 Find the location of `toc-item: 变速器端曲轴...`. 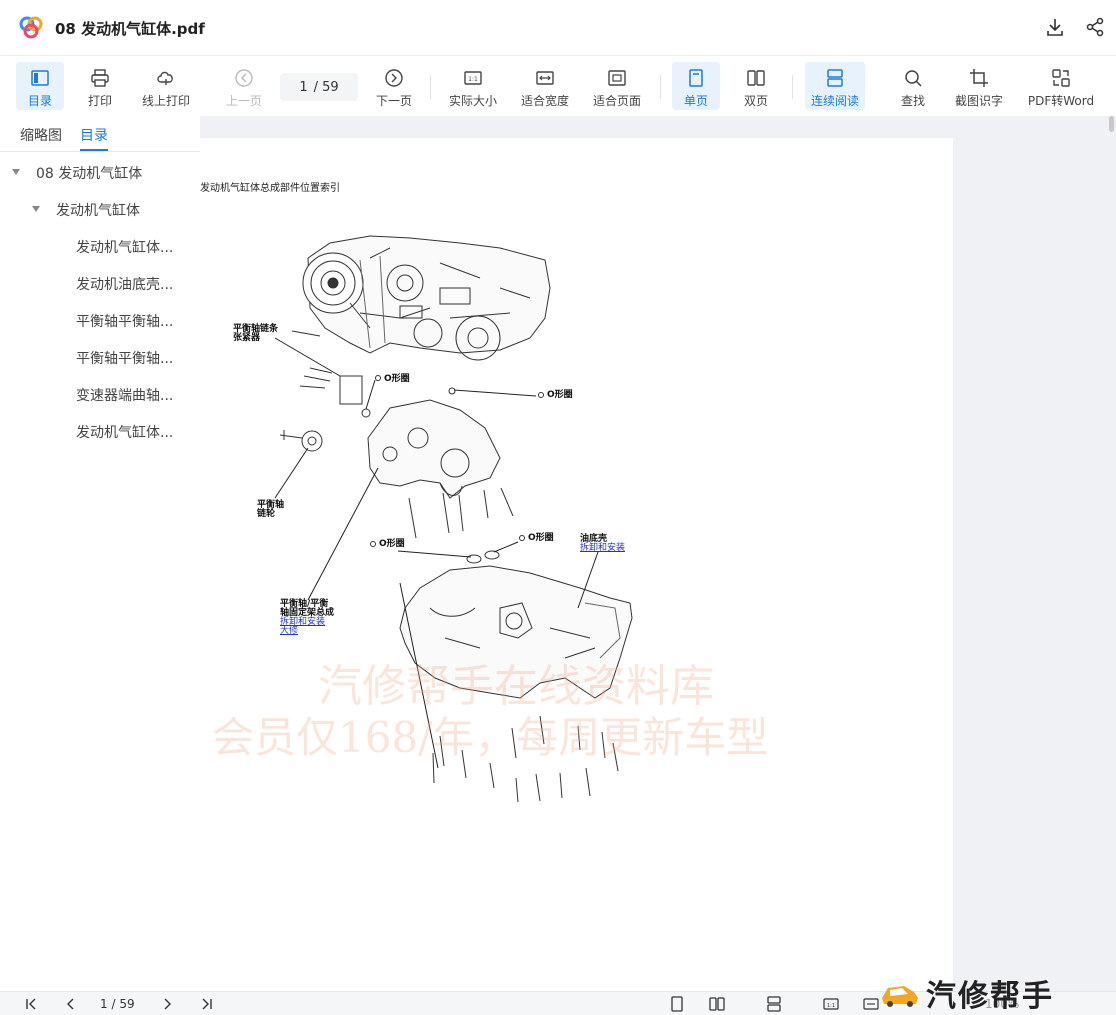

toc-item: 变速器端曲轴... is located at coordinates (124, 395).